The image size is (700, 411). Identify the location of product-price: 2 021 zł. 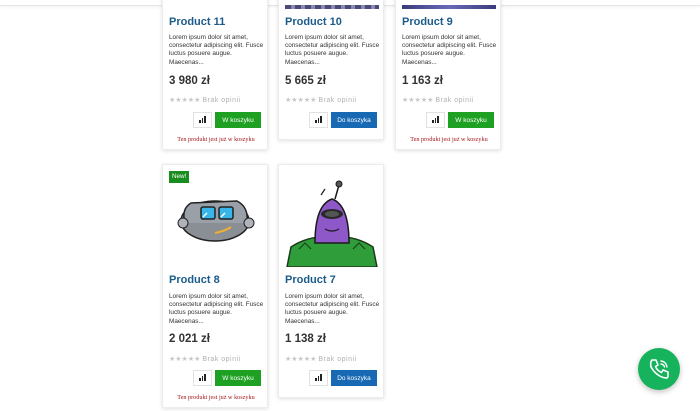
(189, 339).